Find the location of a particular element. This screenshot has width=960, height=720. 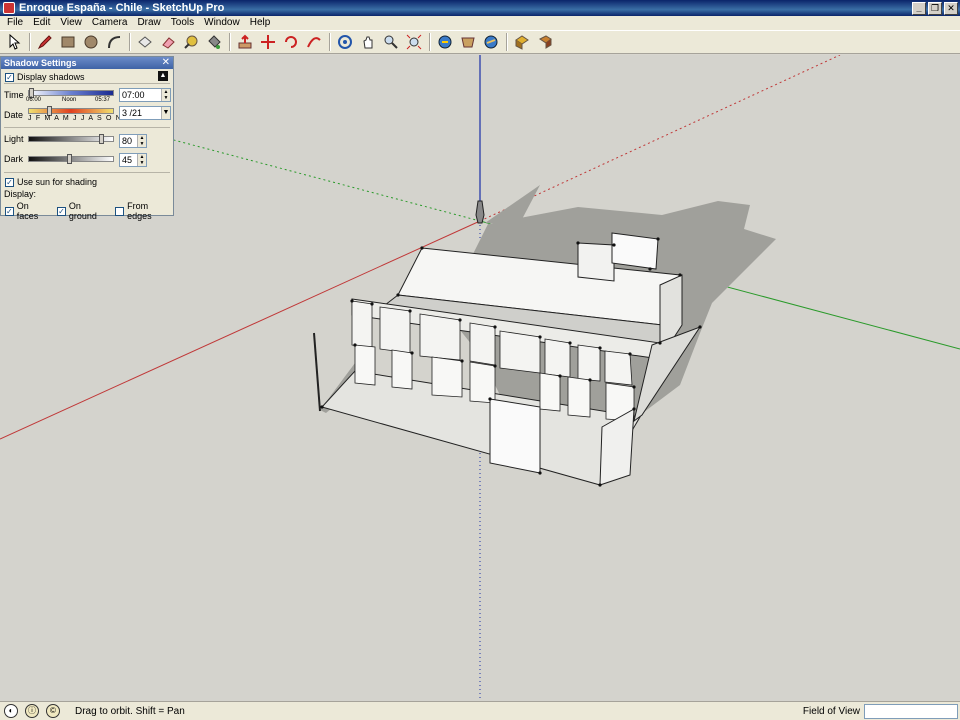

geo-location-icon: ◐ is located at coordinates (11, 711).